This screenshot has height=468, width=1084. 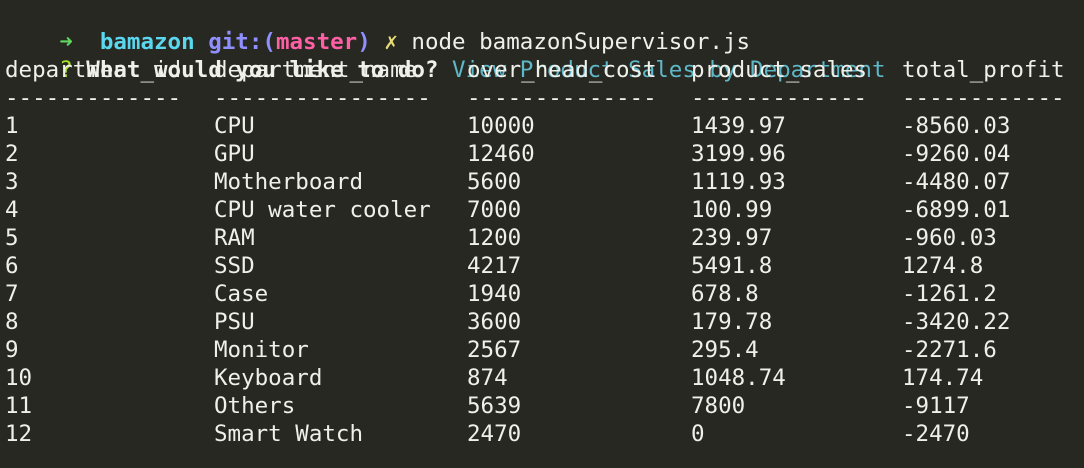 I want to click on cell-total-profit: -4480.07, so click(x=956, y=182).